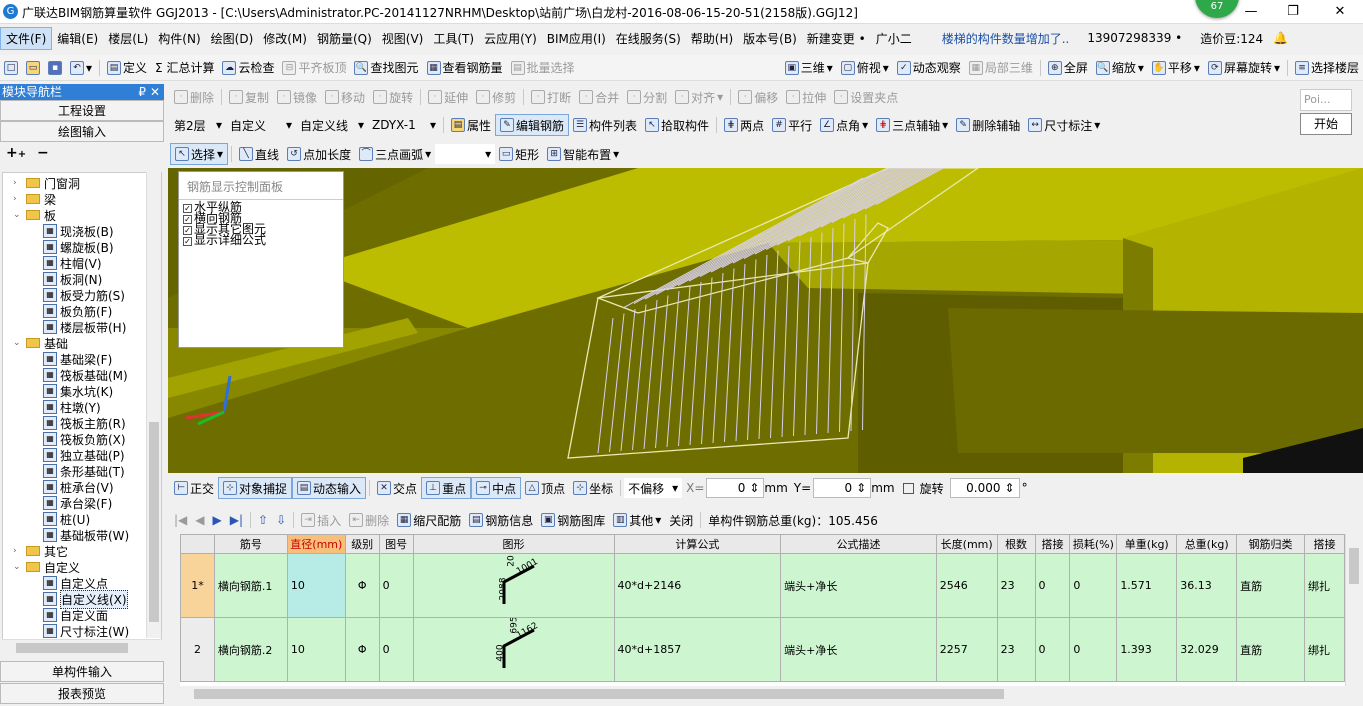 The image size is (1363, 706). Describe the element at coordinates (72, 279) in the screenshot. I see `tree-item: ▦ 板洞(N)` at that location.